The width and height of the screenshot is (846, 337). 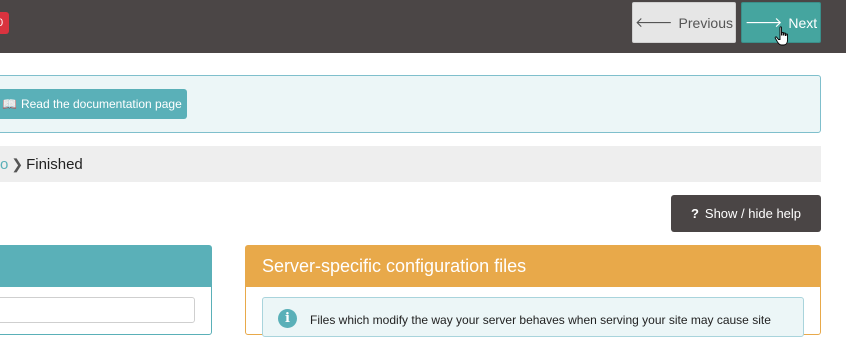 I want to click on show-hide-help-label: Show / hide help, so click(x=753, y=213).